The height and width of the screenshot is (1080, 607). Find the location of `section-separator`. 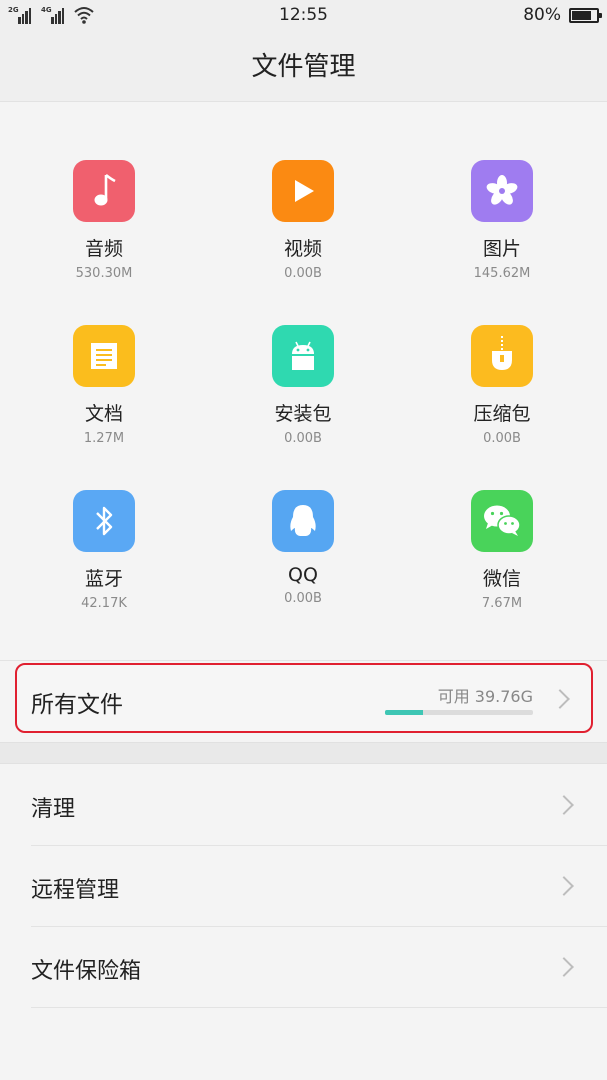

section-separator is located at coordinates (303, 753).